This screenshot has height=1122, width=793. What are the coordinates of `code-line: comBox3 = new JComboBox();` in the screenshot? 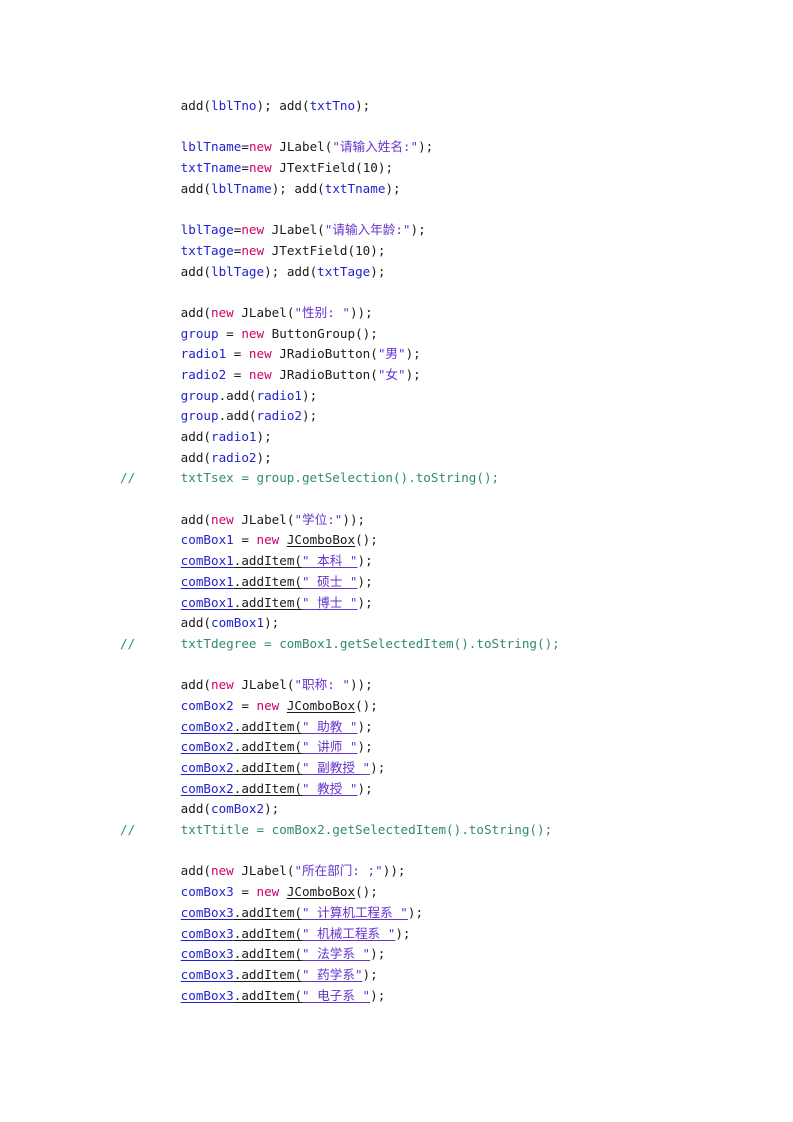 It's located at (445, 892).